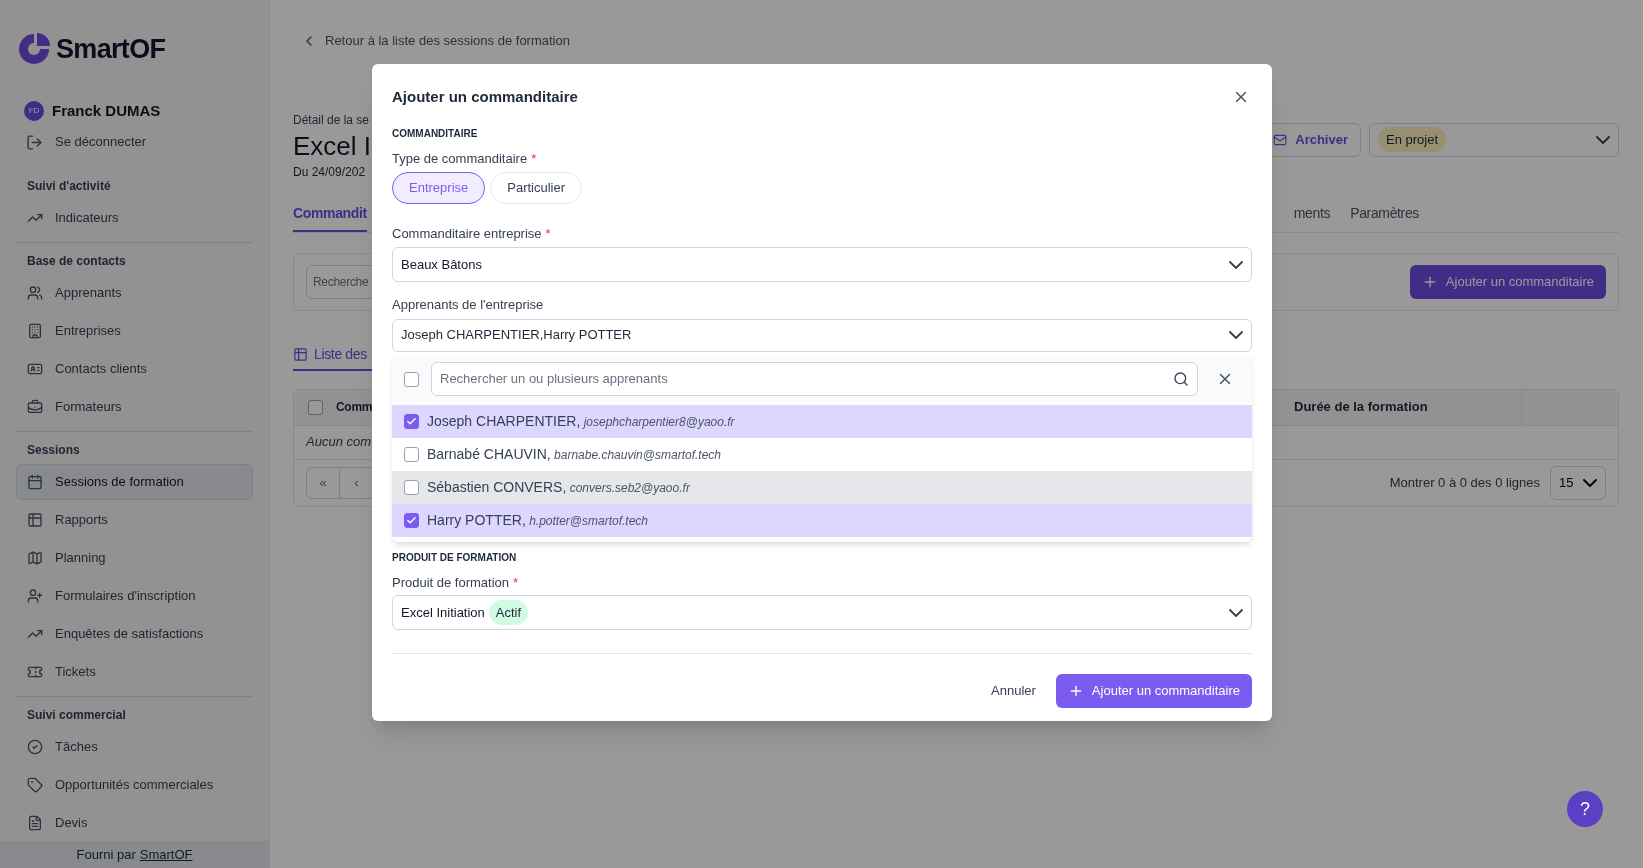  I want to click on tag-icon, so click(35, 784).